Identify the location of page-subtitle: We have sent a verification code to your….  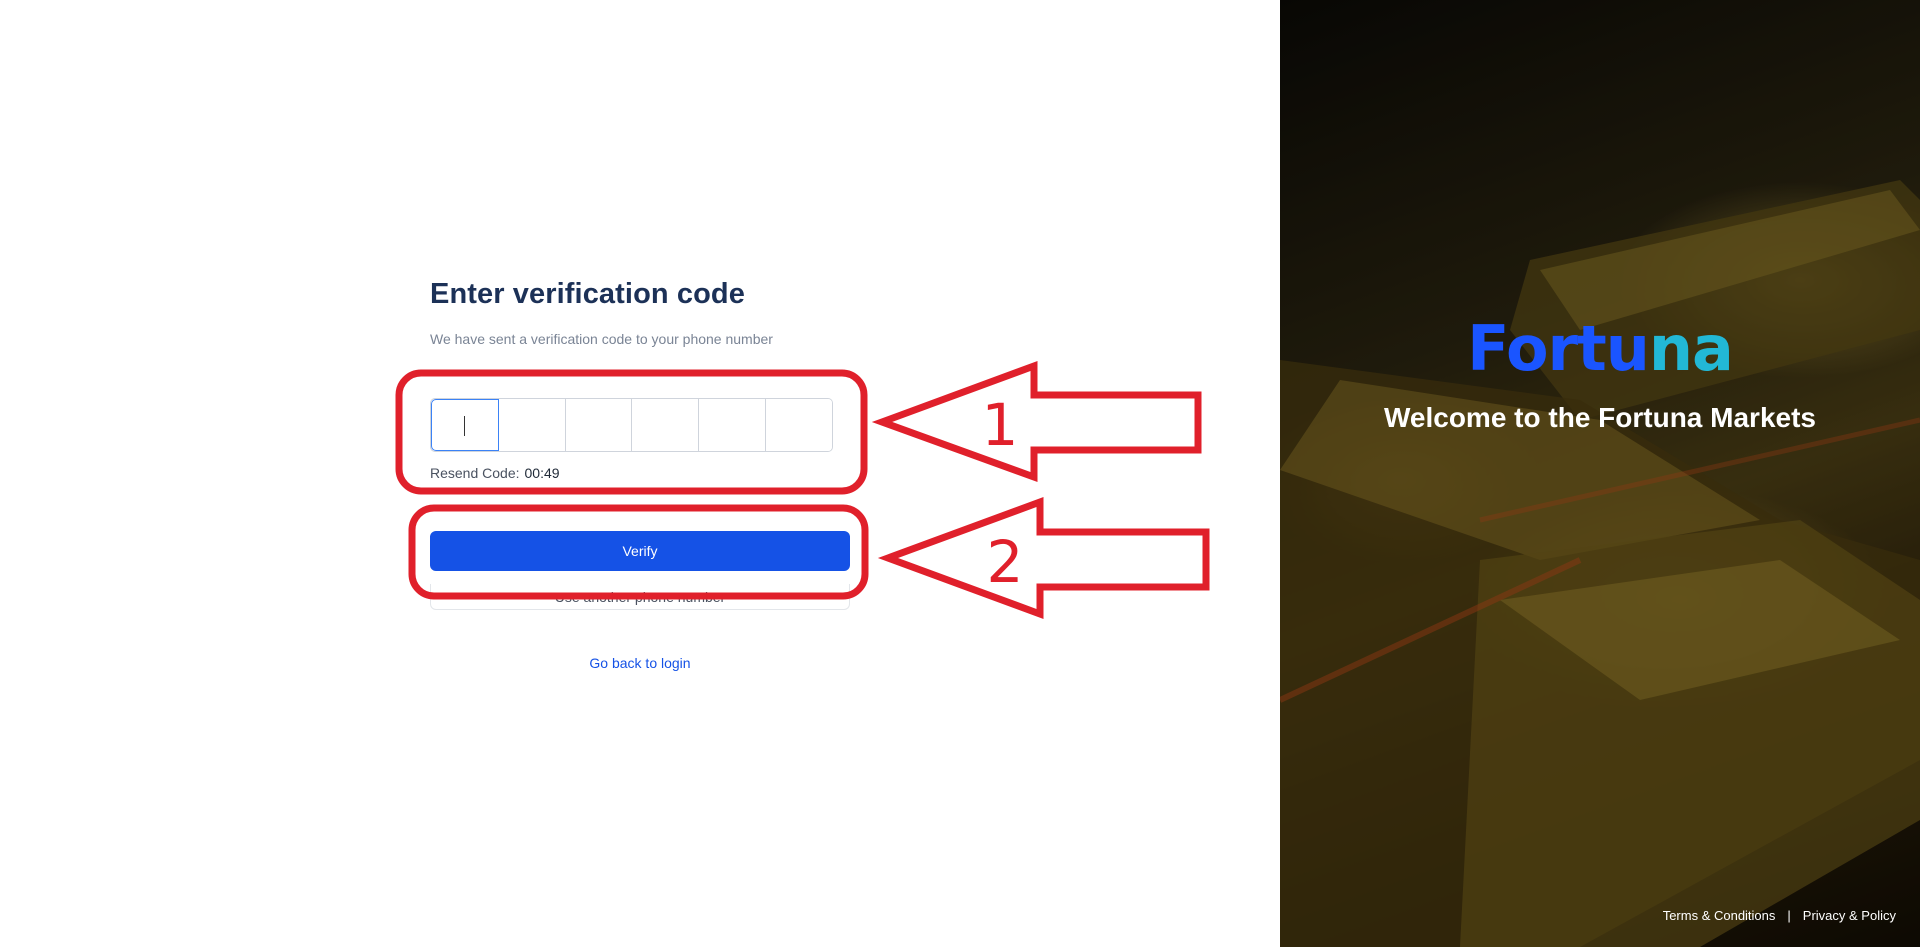
(601, 339).